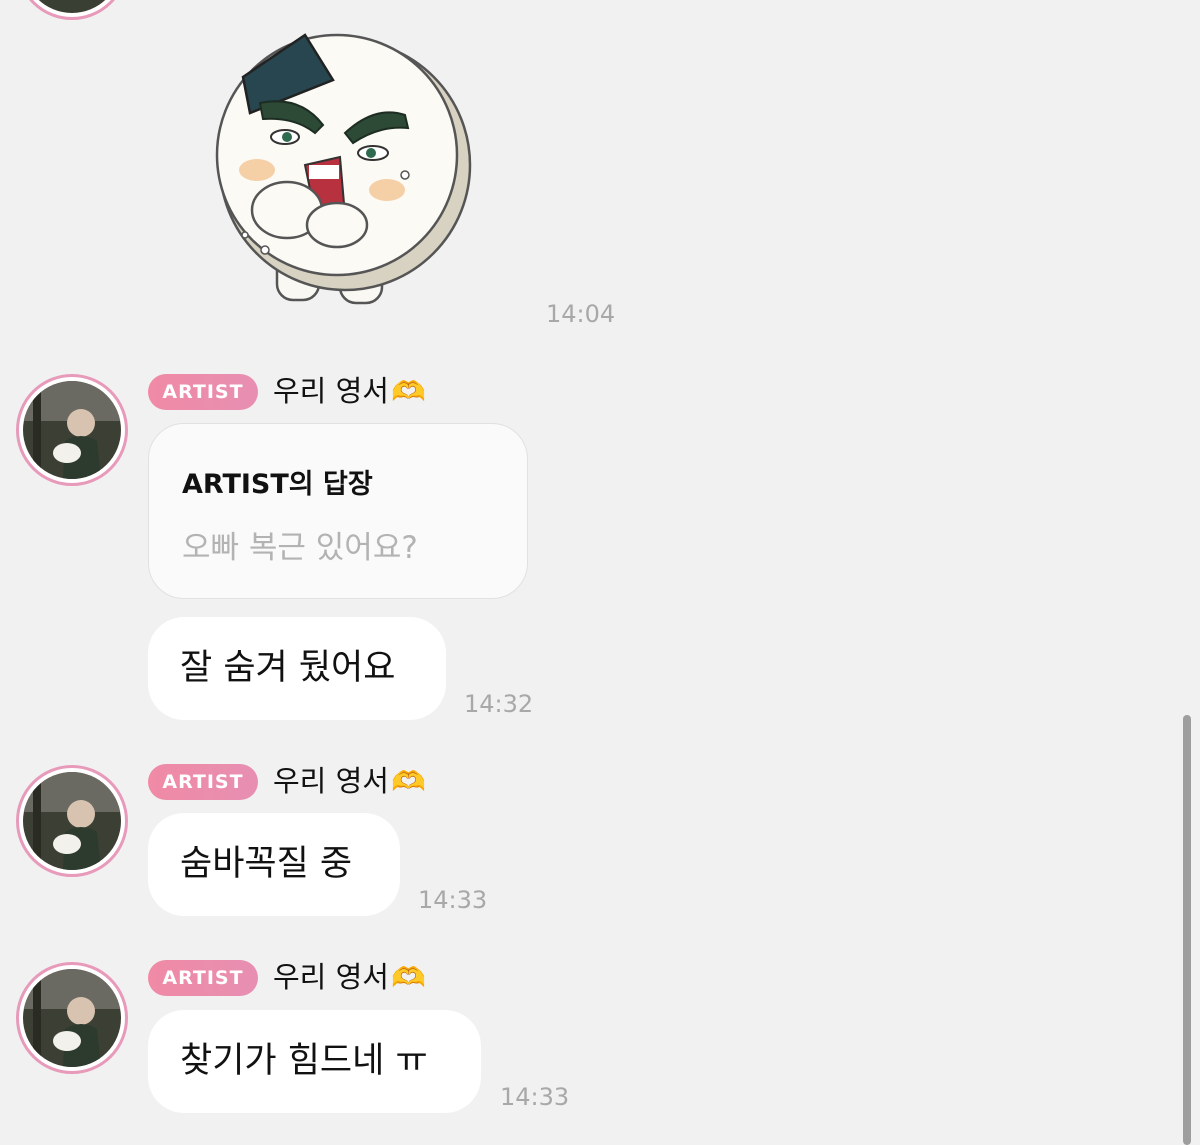 This screenshot has width=1200, height=1145. I want to click on message-bubble: 찾기가 힘드네 ㅠ, so click(314, 1061).